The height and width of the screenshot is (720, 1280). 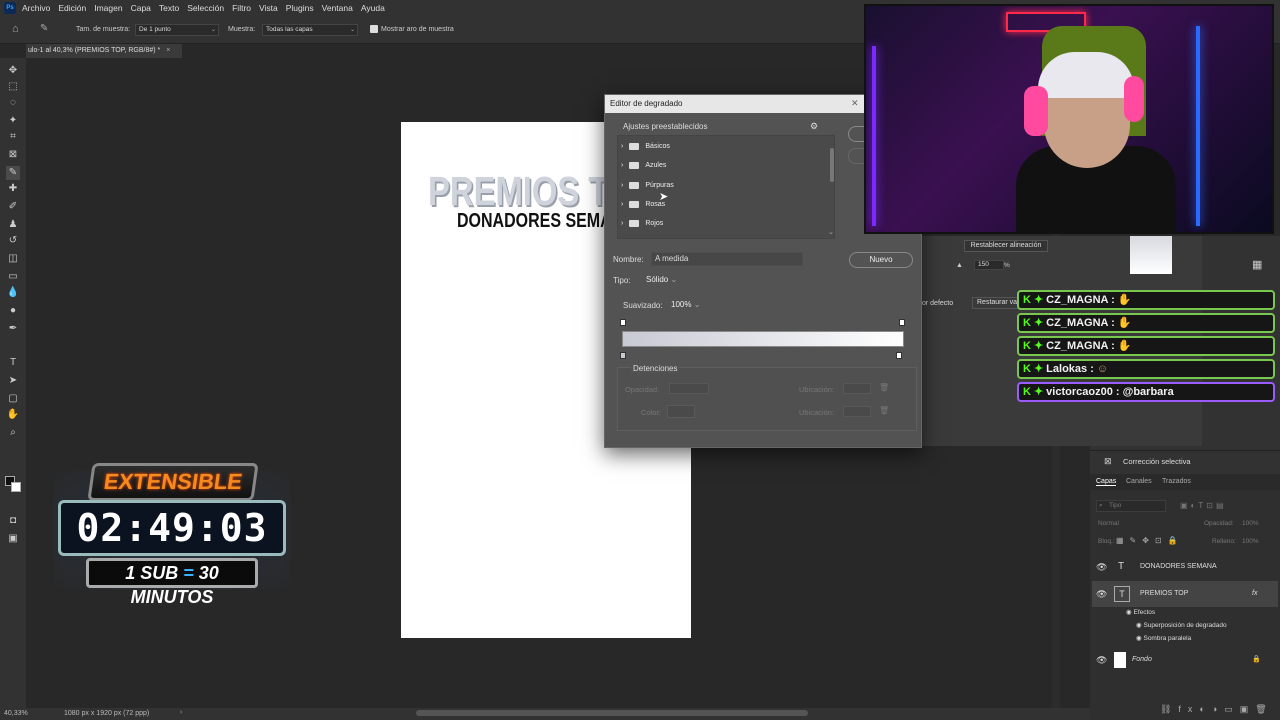 I want to click on horizontal-scrollbar, so click(x=612, y=713).